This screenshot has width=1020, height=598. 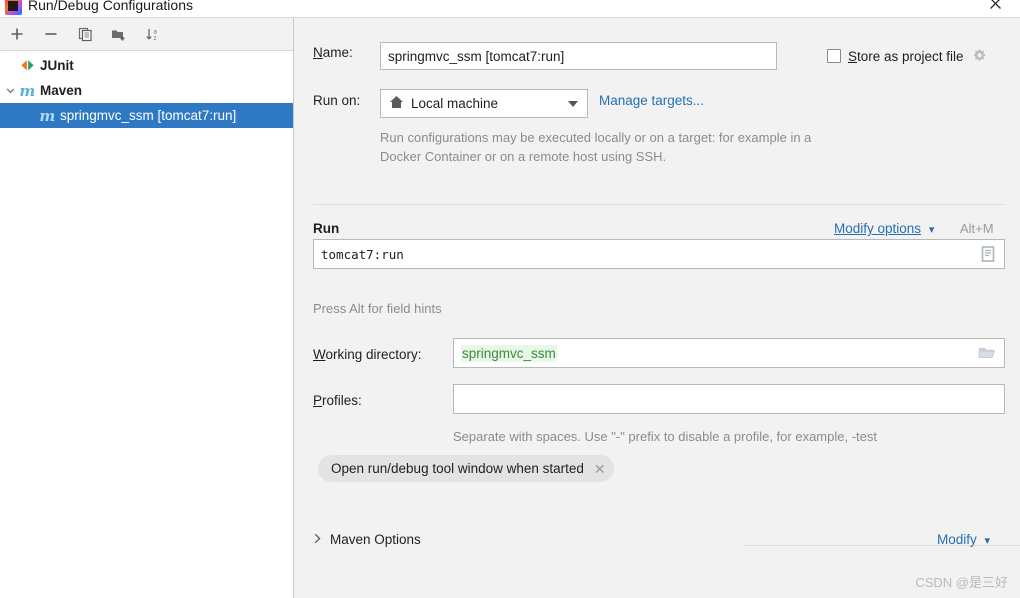 I want to click on sort-alphabetically-icon: a z, so click(x=152, y=35).